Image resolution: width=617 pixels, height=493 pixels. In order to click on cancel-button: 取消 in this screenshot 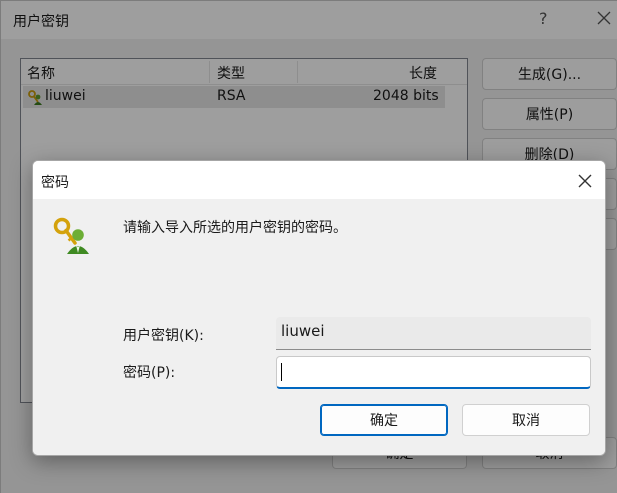, I will do `click(526, 420)`.